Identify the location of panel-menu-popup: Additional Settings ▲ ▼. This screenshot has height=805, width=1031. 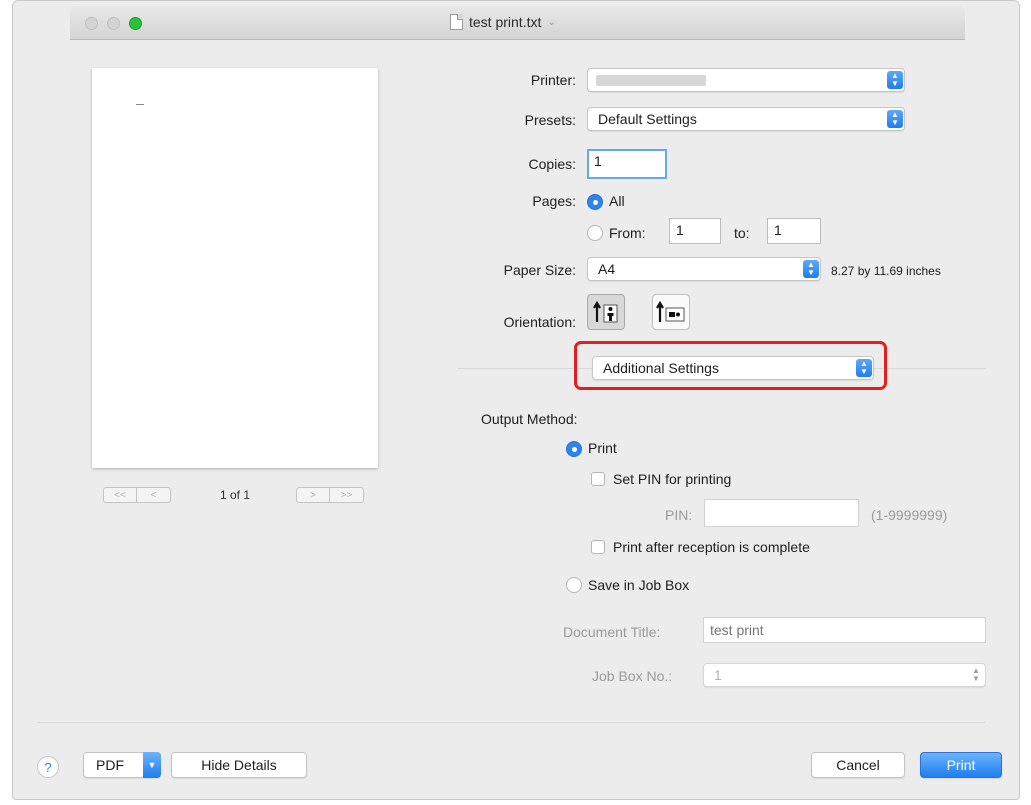
(733, 368).